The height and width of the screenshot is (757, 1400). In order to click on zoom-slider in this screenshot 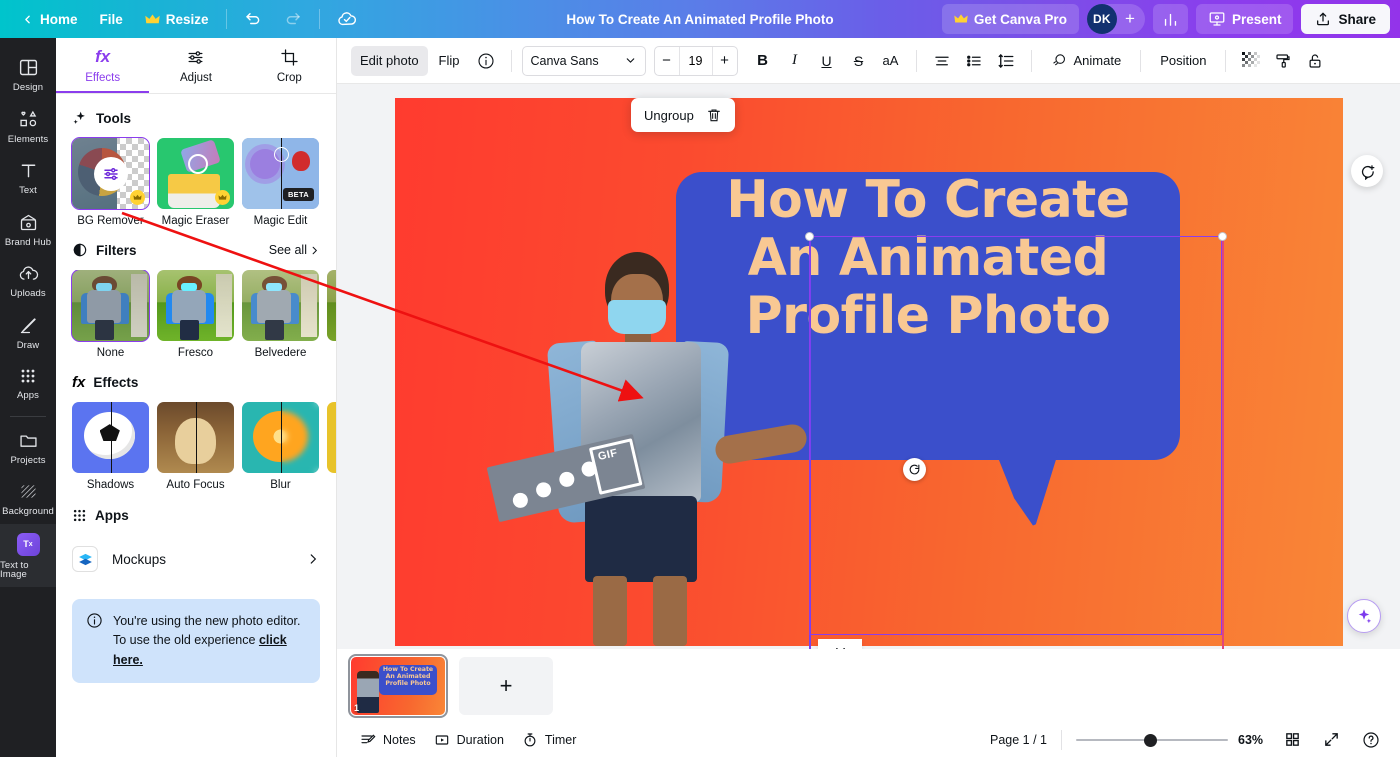, I will do `click(1152, 740)`.